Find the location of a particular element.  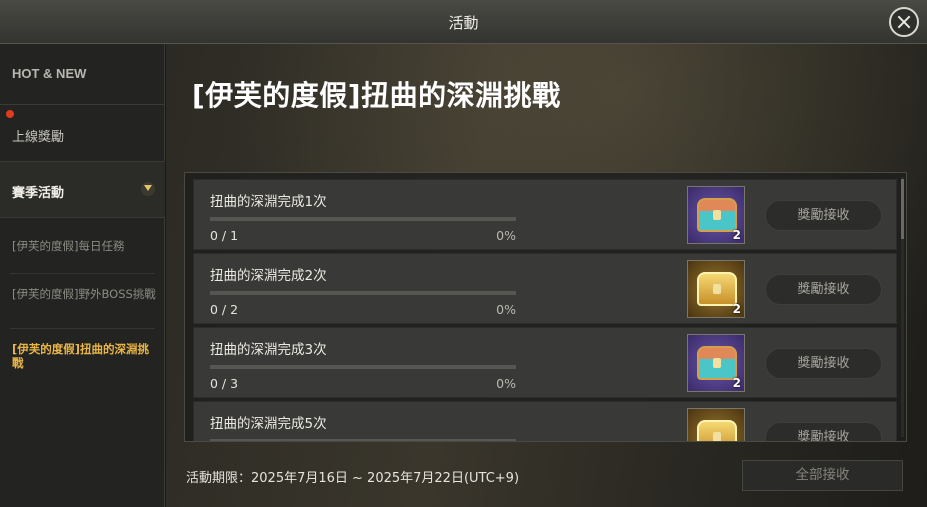

event-period: 活動期限：2025年7月16日 ~ 2025年7月22日(UTC+9) is located at coordinates (353, 478).